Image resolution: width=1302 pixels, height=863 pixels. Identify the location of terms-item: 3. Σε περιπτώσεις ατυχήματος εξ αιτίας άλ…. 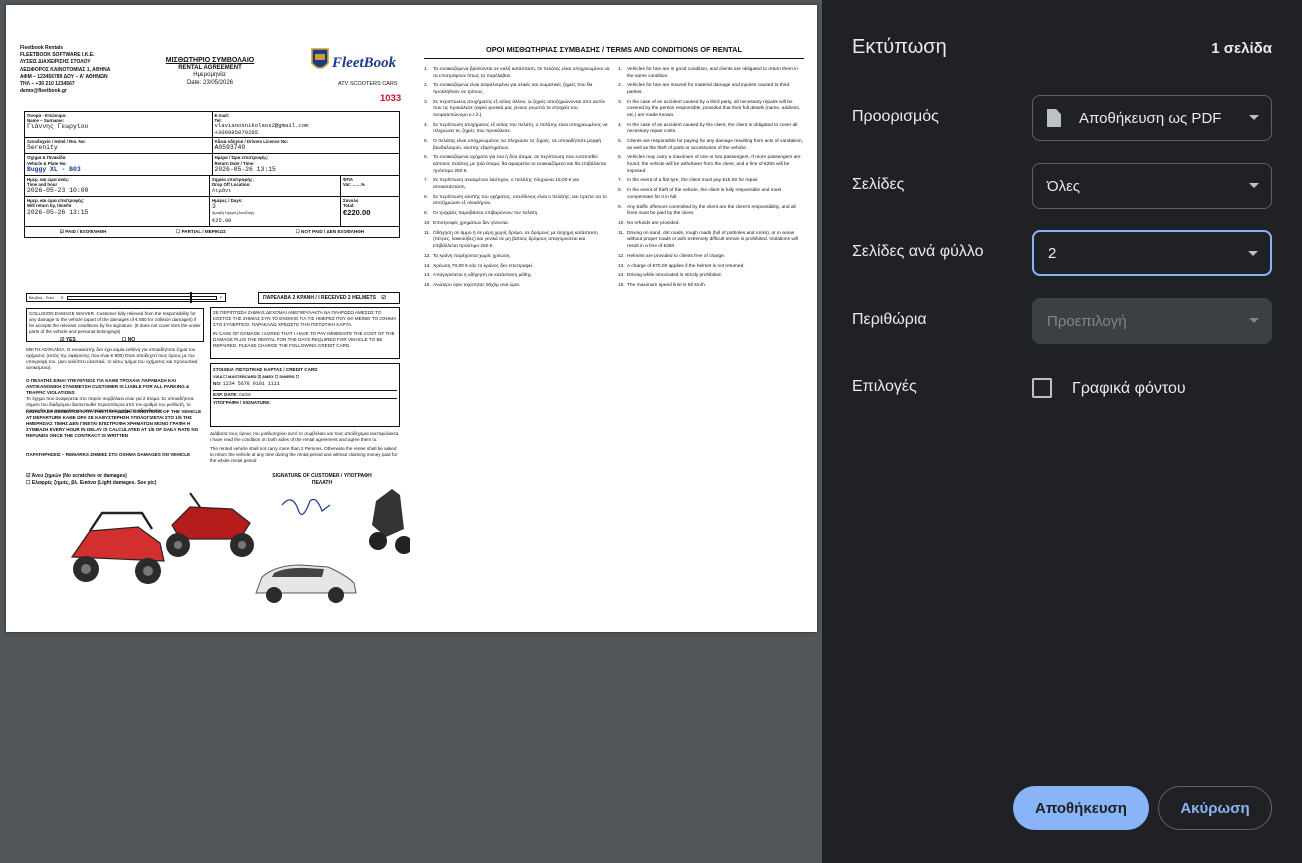
(517, 110).